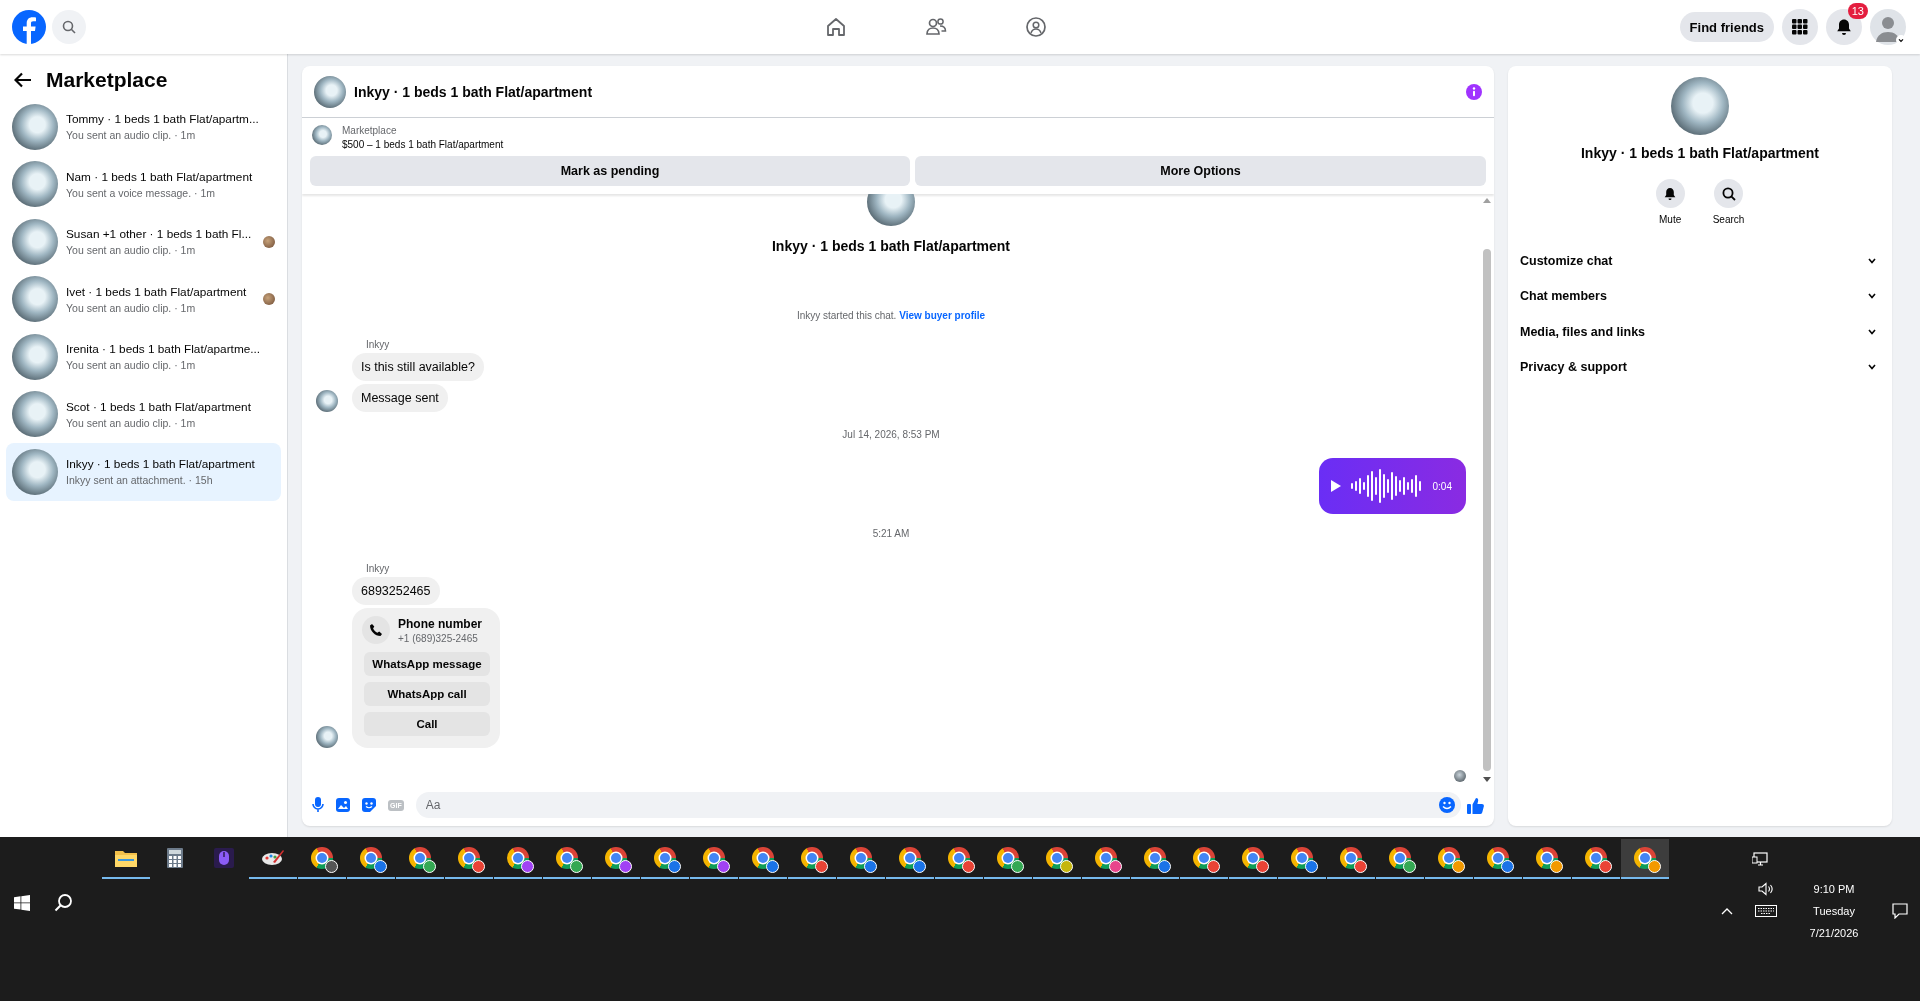  Describe the element at coordinates (370, 130) in the screenshot. I see `listing-source: Marketplace` at that location.